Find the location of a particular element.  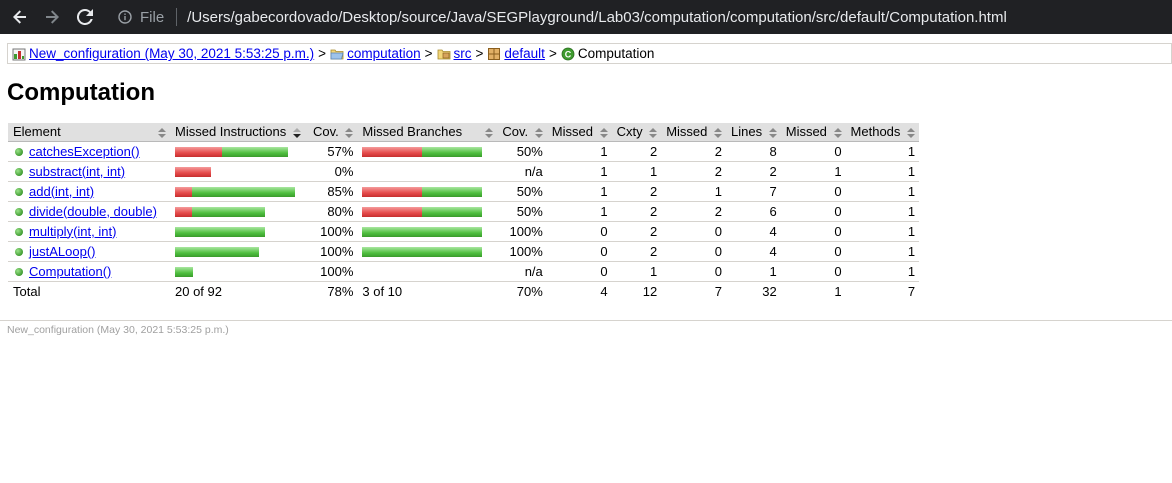

method-link: multiply(int, int) is located at coordinates (72, 231).